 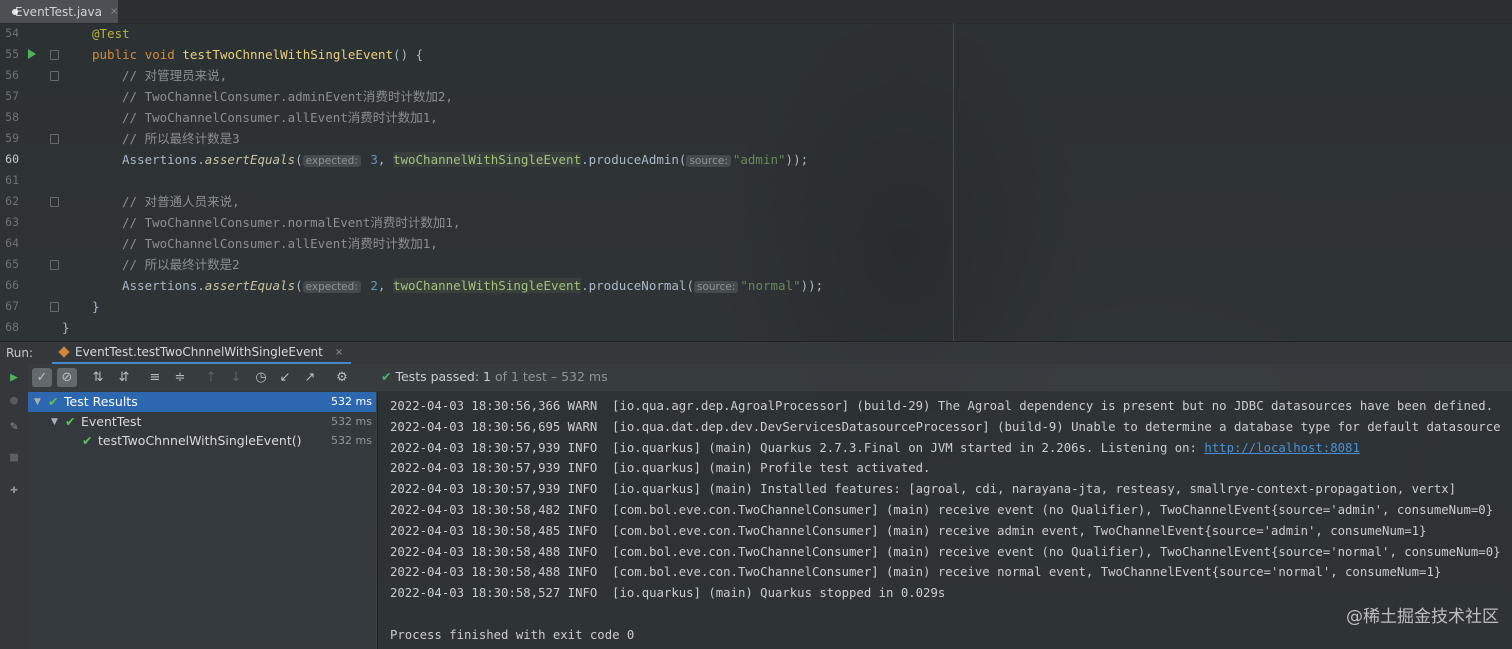 I want to click on test-status: ✔ Tests passed: 1 of 1 test – 532 ms, so click(x=494, y=376).